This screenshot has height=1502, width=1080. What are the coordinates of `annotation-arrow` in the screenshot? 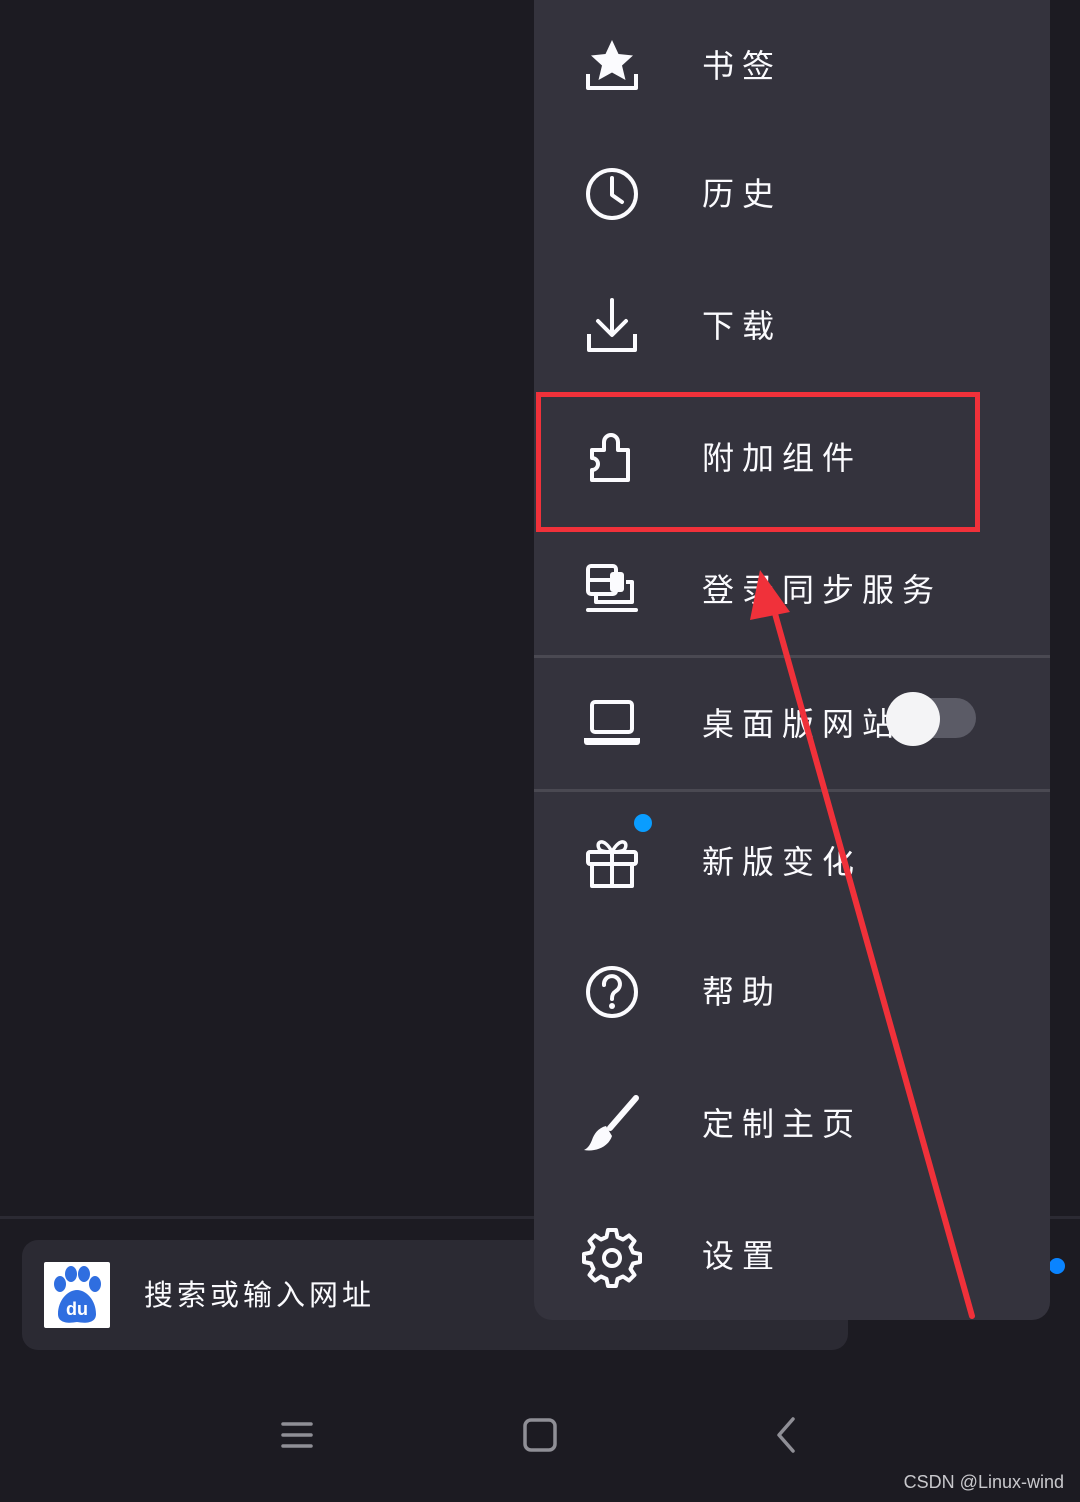 It's located at (862, 944).